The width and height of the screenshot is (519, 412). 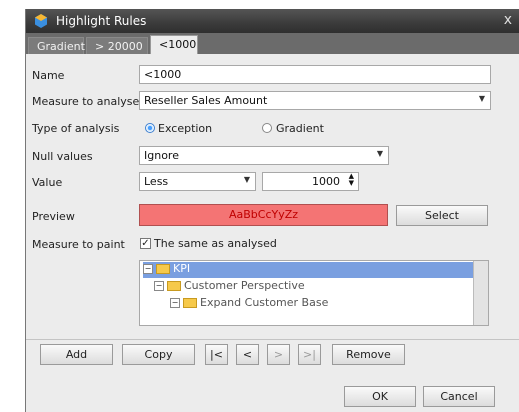 I want to click on add-button: Add, so click(x=76, y=354).